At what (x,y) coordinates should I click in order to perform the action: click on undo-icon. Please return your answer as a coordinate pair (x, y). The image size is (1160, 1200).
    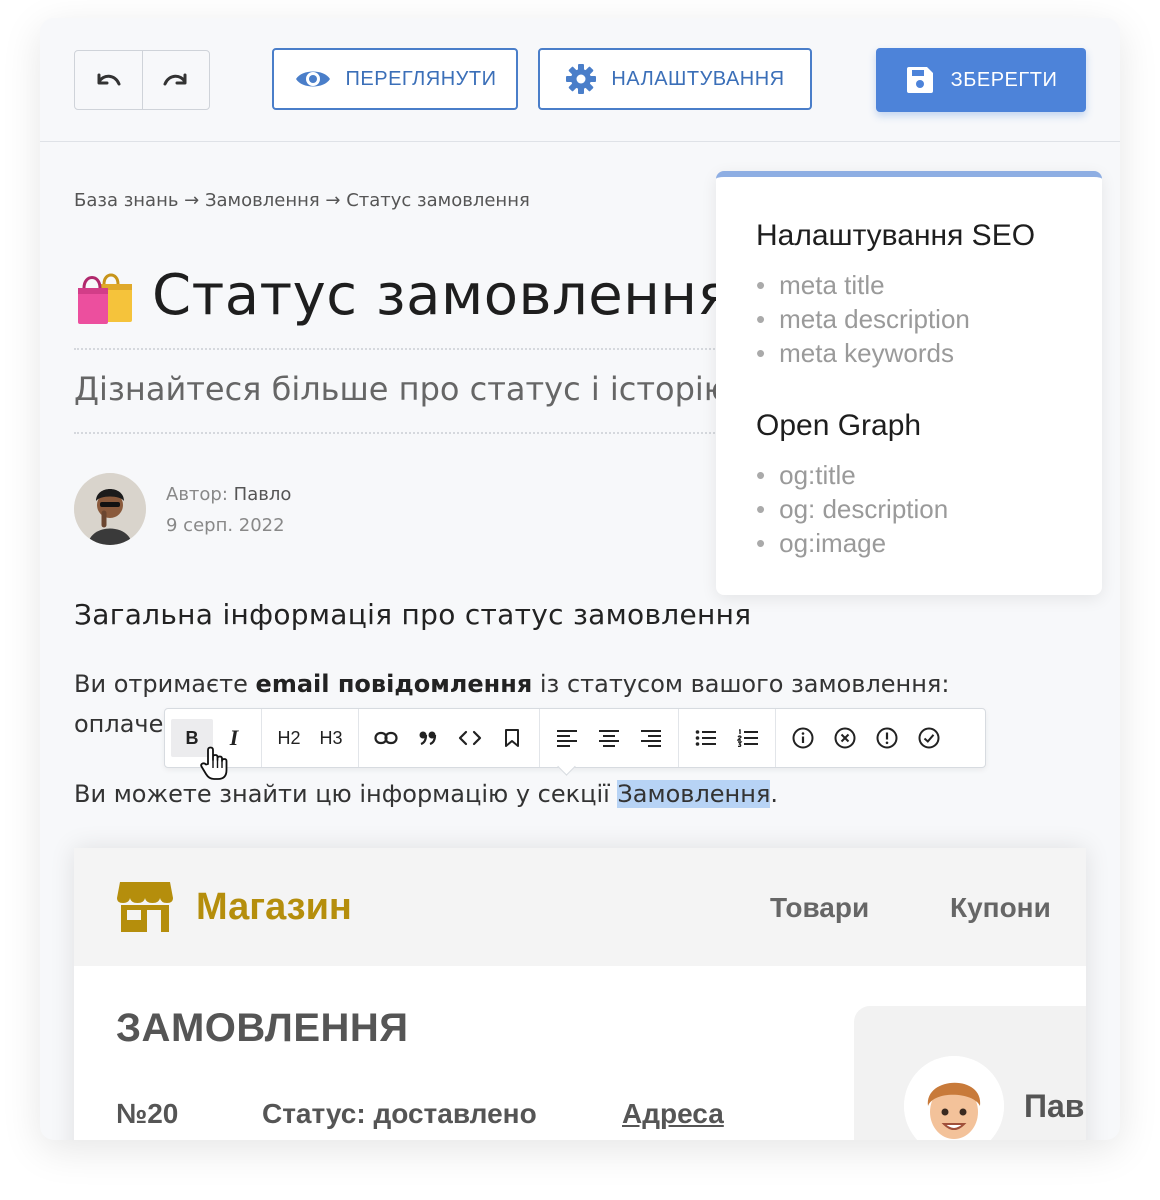
    Looking at the image, I should click on (109, 79).